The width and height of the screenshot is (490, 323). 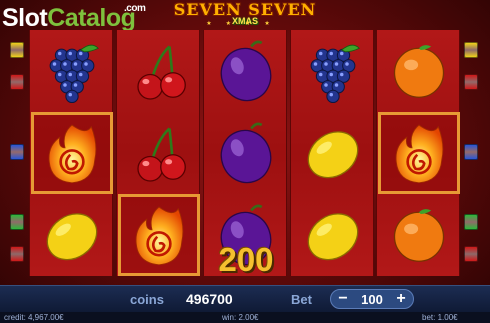 I want to click on info-bar: credit: 4,967.00€ win: 2.00€ bet: 1.00€, so click(x=245, y=317).